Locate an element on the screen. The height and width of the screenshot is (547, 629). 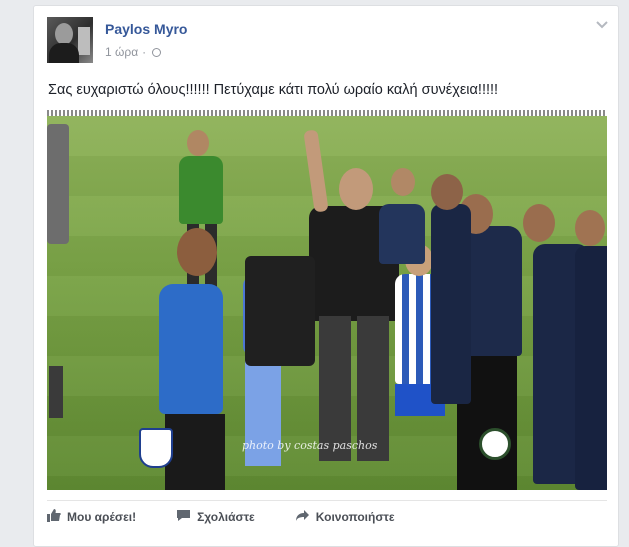
man-black-head is located at coordinates (356, 189).